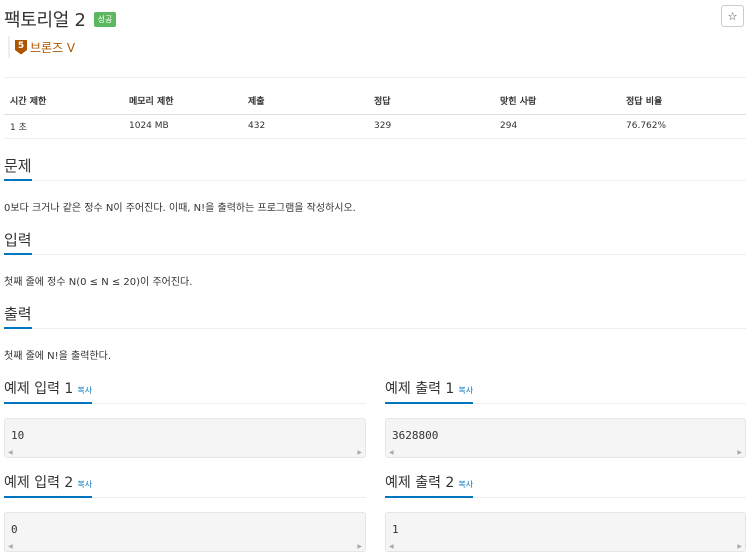 The image size is (750, 557). Describe the element at coordinates (21, 47) in the screenshot. I see `tier-bronze-icon: 5` at that location.